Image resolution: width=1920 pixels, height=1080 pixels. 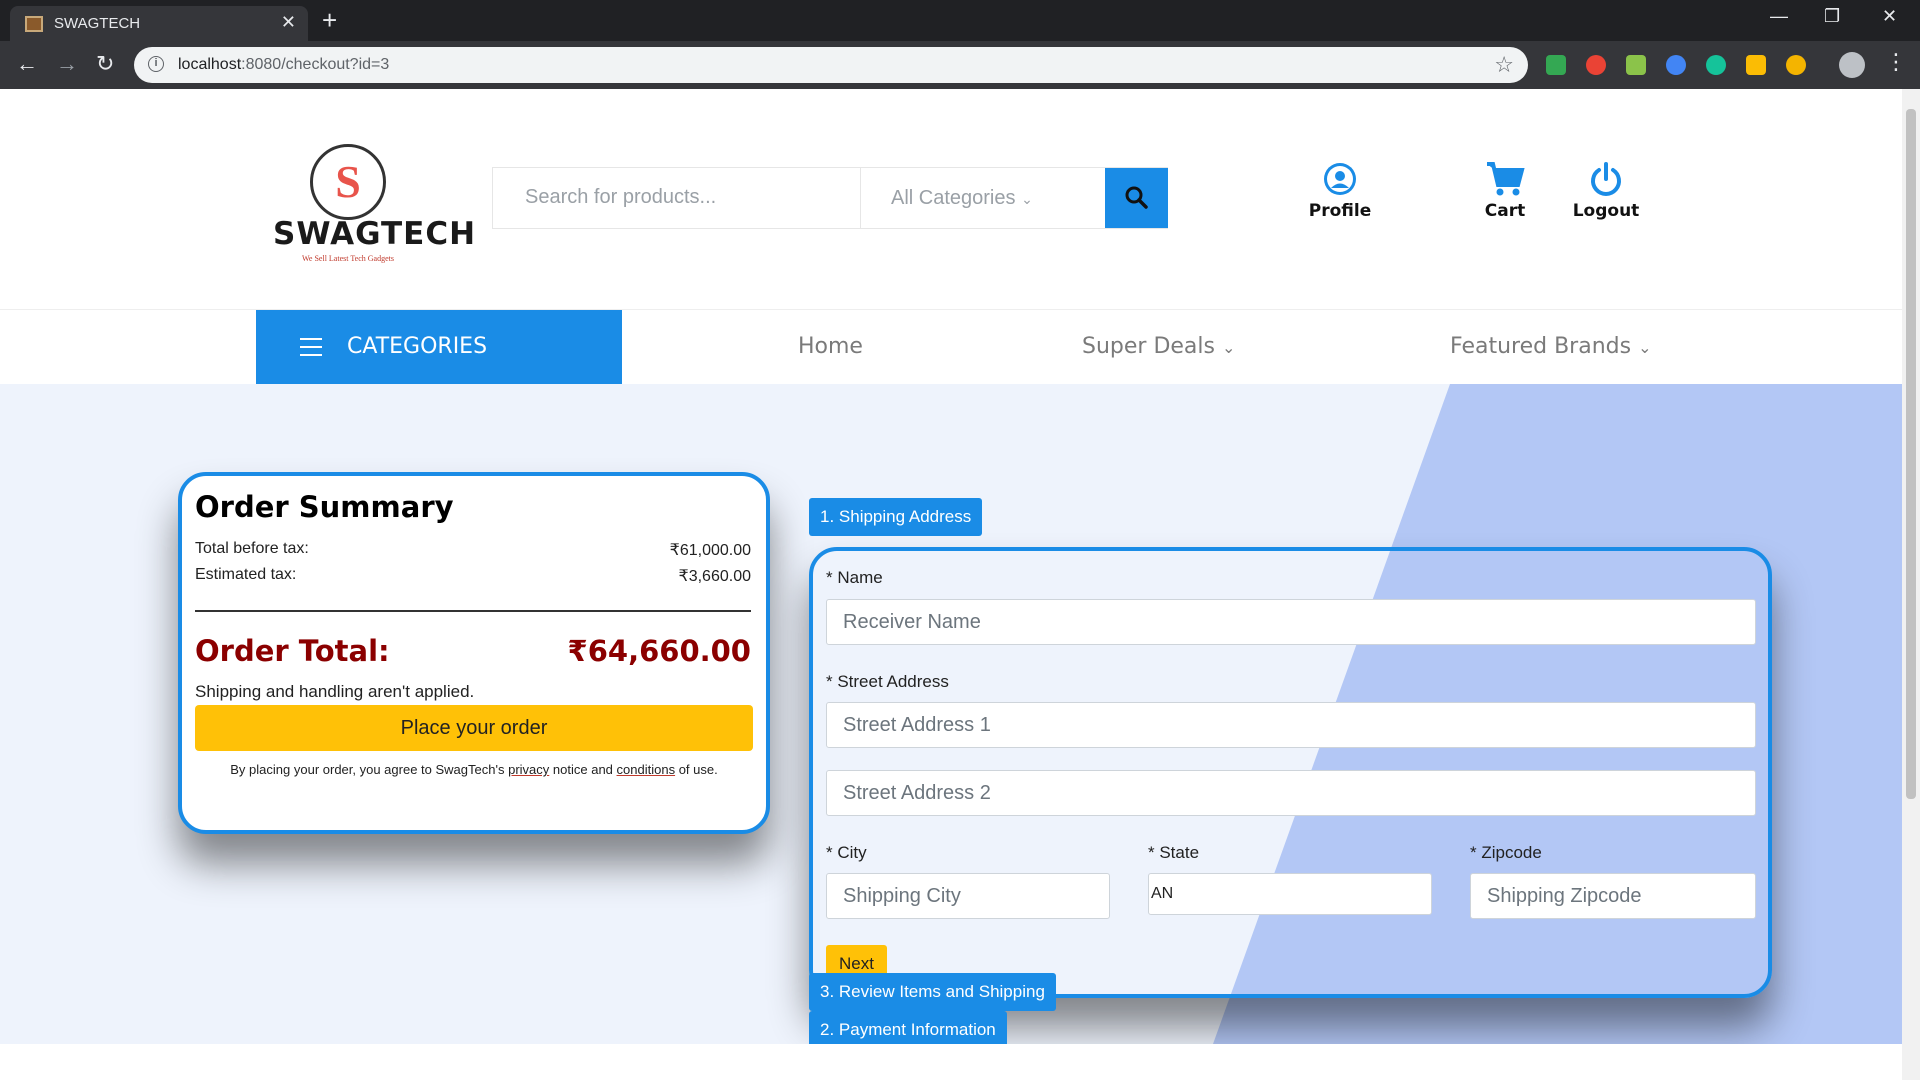 I want to click on profile-link: Profile, so click(x=1340, y=191).